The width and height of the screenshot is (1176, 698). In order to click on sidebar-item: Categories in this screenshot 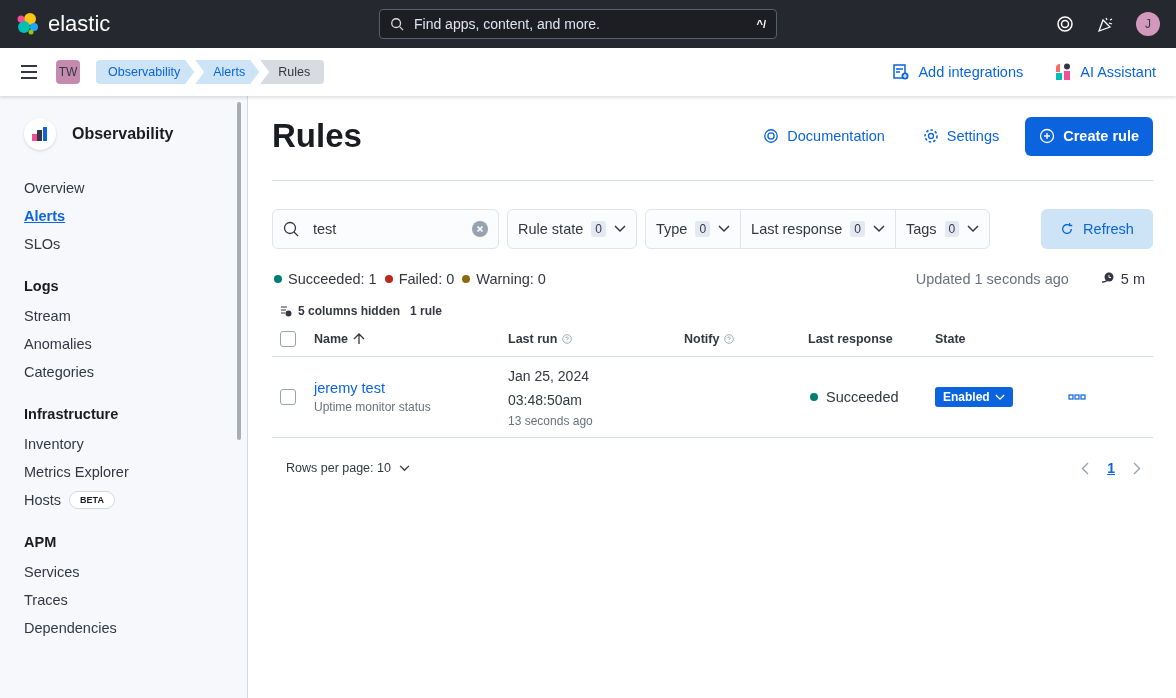, I will do `click(59, 372)`.